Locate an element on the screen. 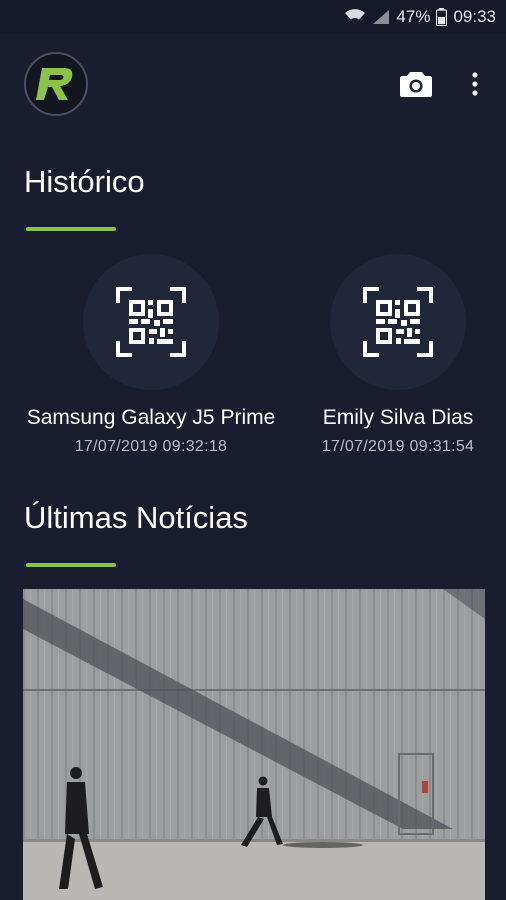 This screenshot has height=900, width=506. logo-r-icon is located at coordinates (54, 84).